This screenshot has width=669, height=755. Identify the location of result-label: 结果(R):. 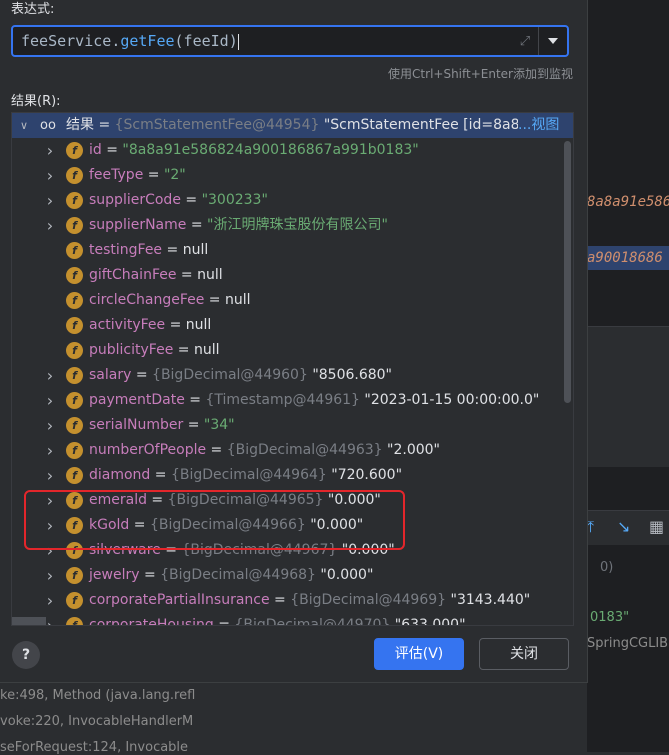
(36, 101).